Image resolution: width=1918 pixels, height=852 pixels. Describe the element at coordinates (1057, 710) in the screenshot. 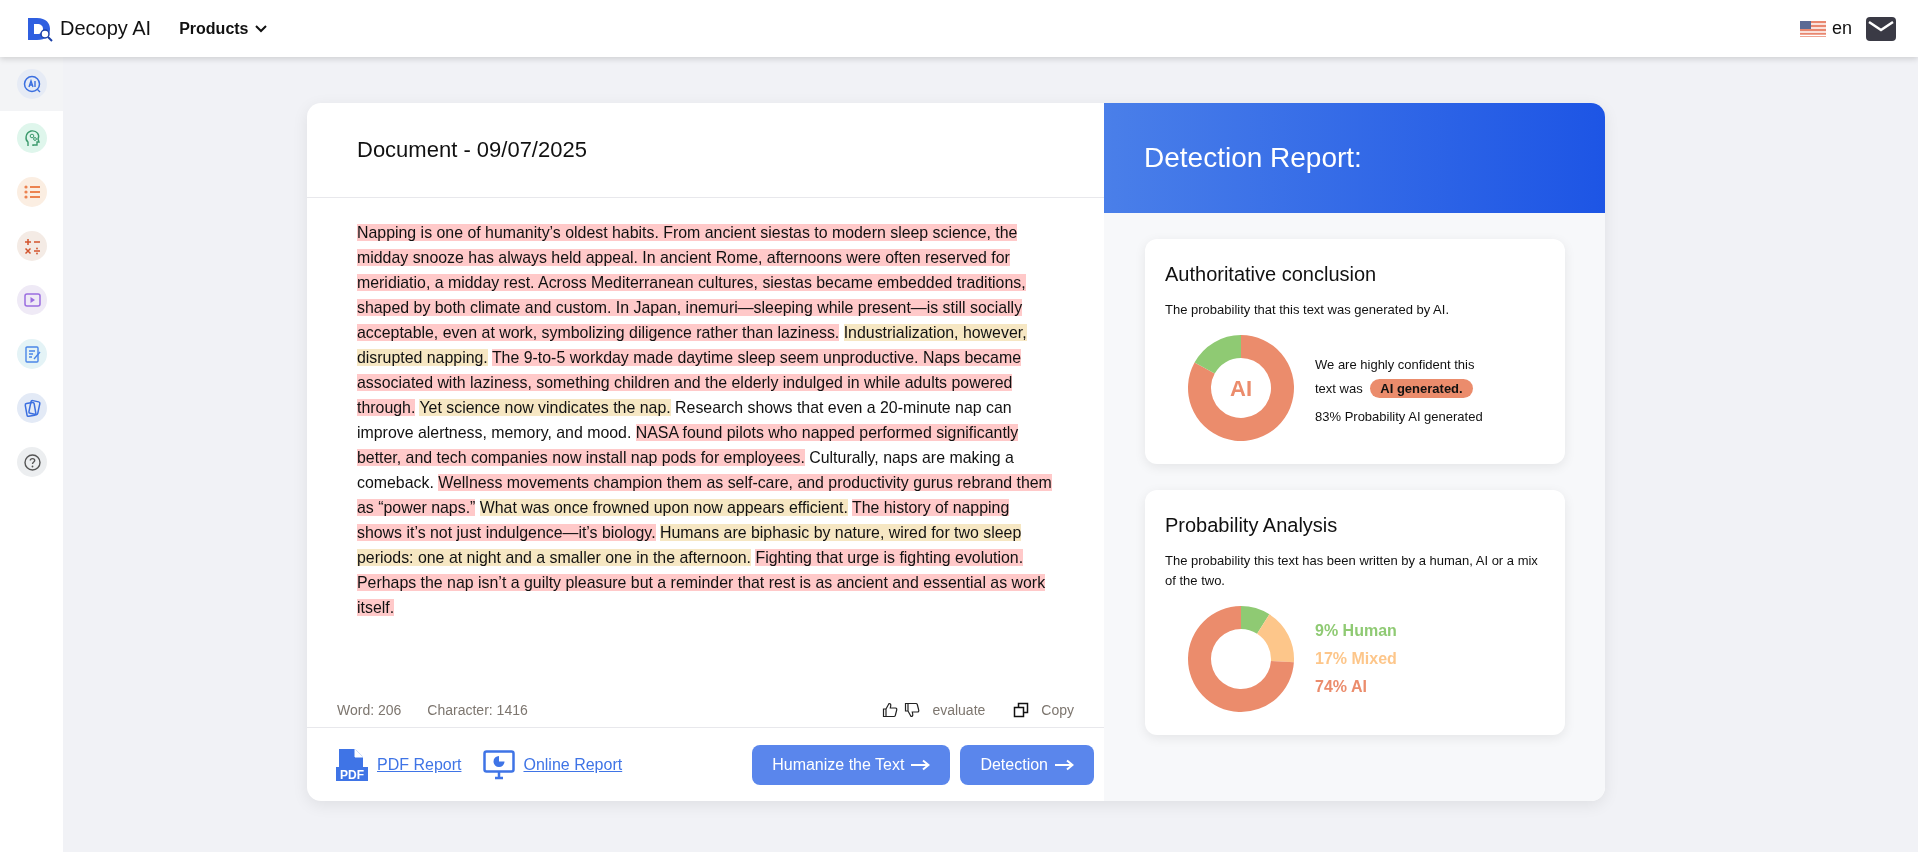

I see `copy-label: Copy` at that location.